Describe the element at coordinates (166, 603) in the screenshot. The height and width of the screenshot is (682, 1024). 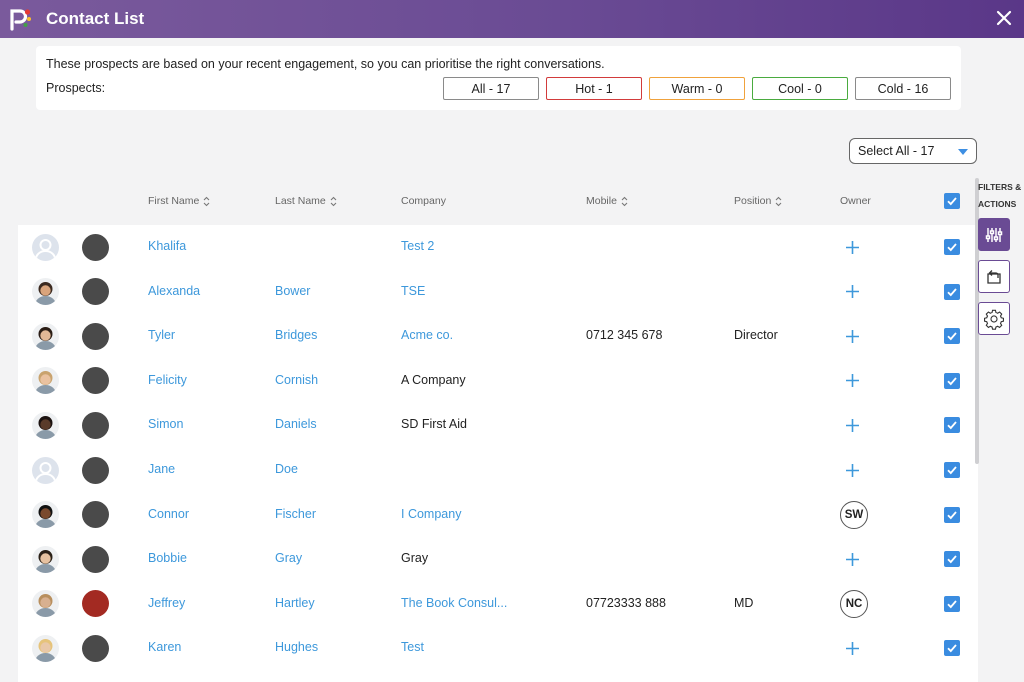
I see `first-name-link: Jeffrey` at that location.